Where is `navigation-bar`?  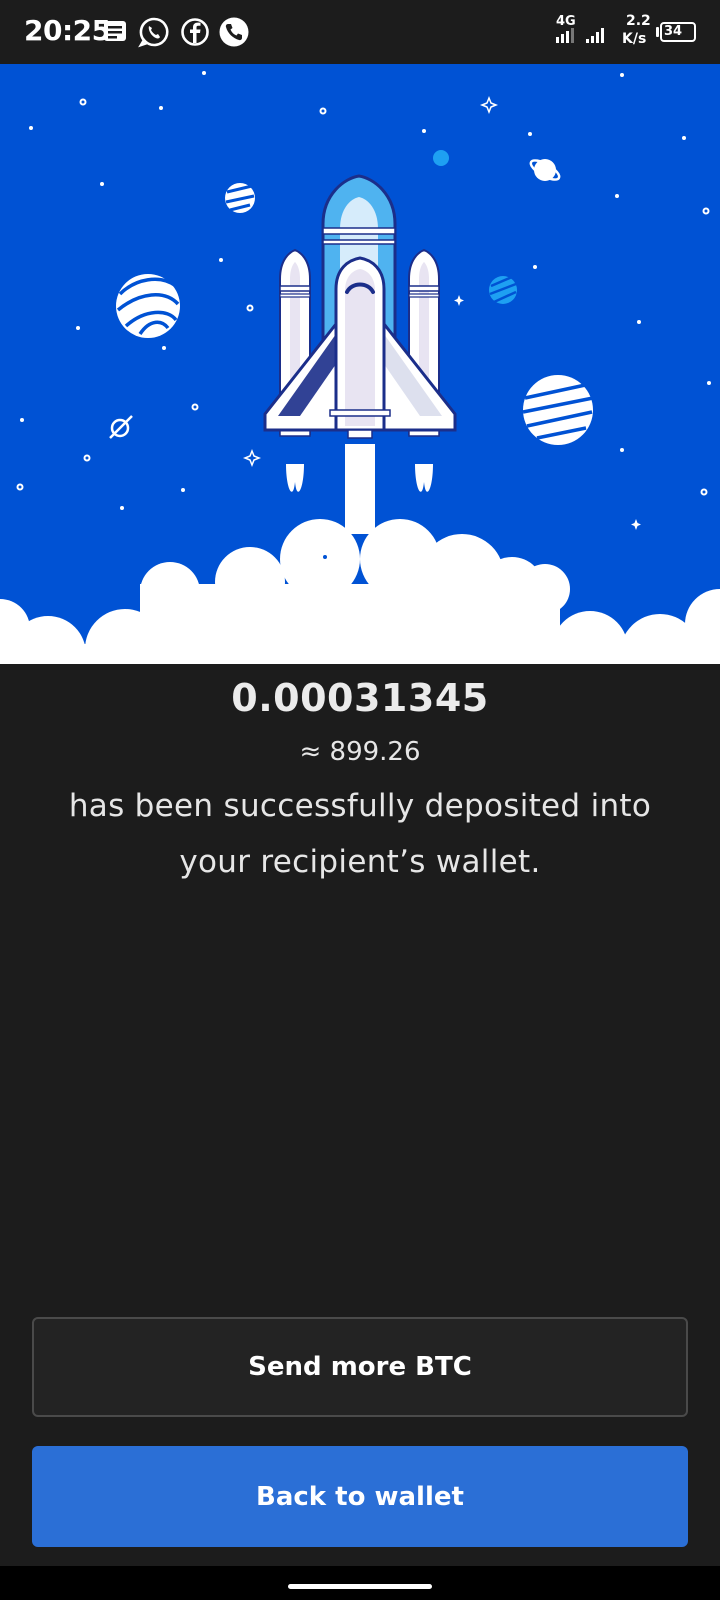 navigation-bar is located at coordinates (360, 1583).